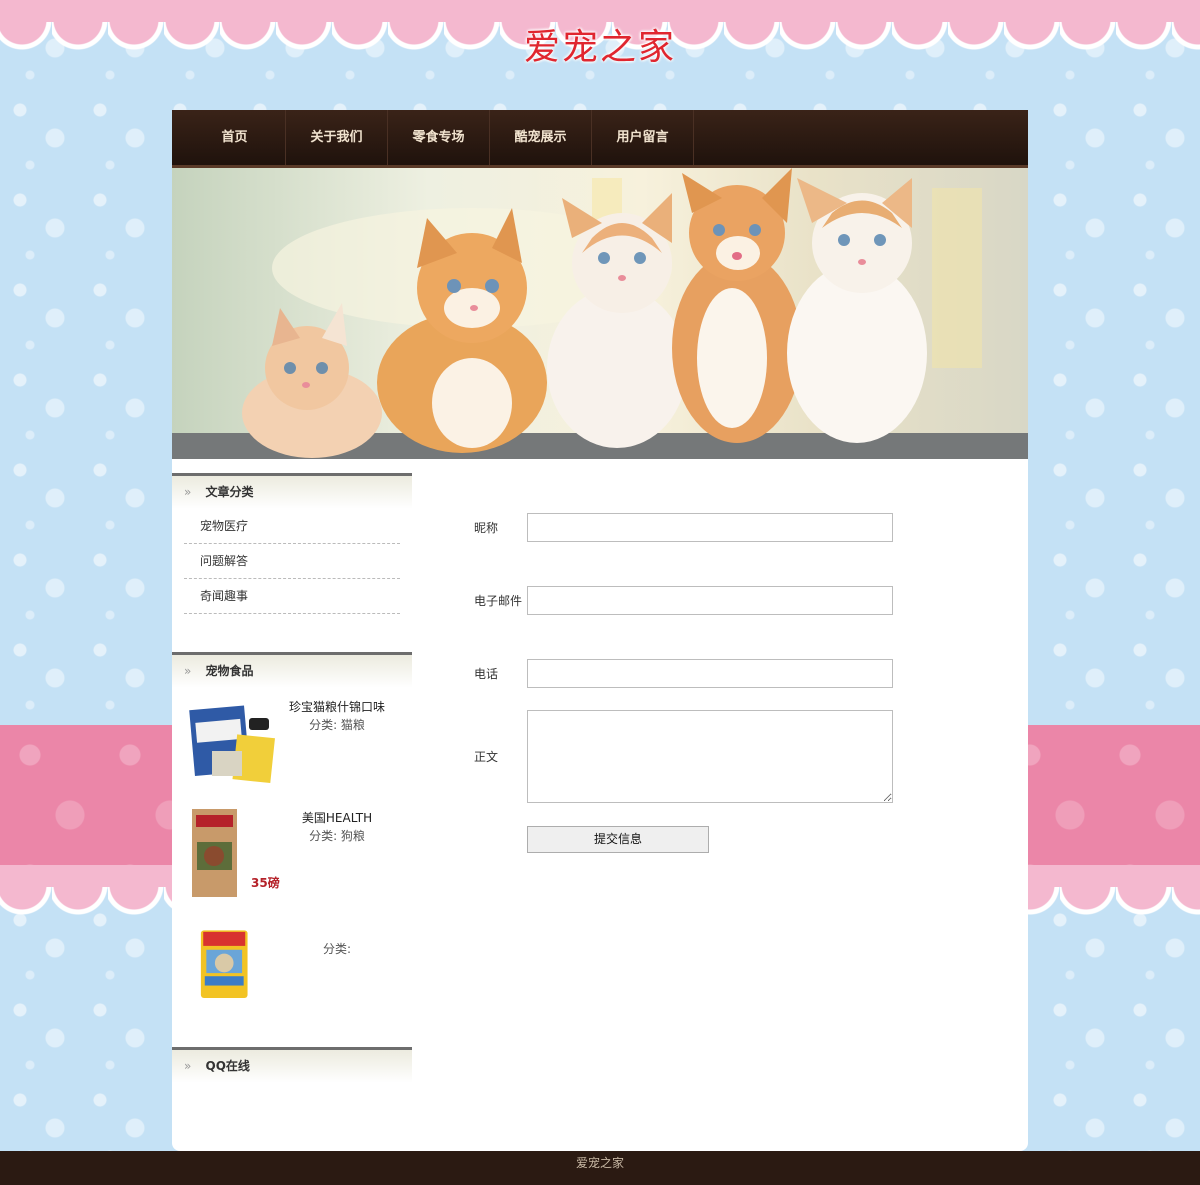  Describe the element at coordinates (486, 528) in the screenshot. I see `nickname-label: 昵称` at that location.